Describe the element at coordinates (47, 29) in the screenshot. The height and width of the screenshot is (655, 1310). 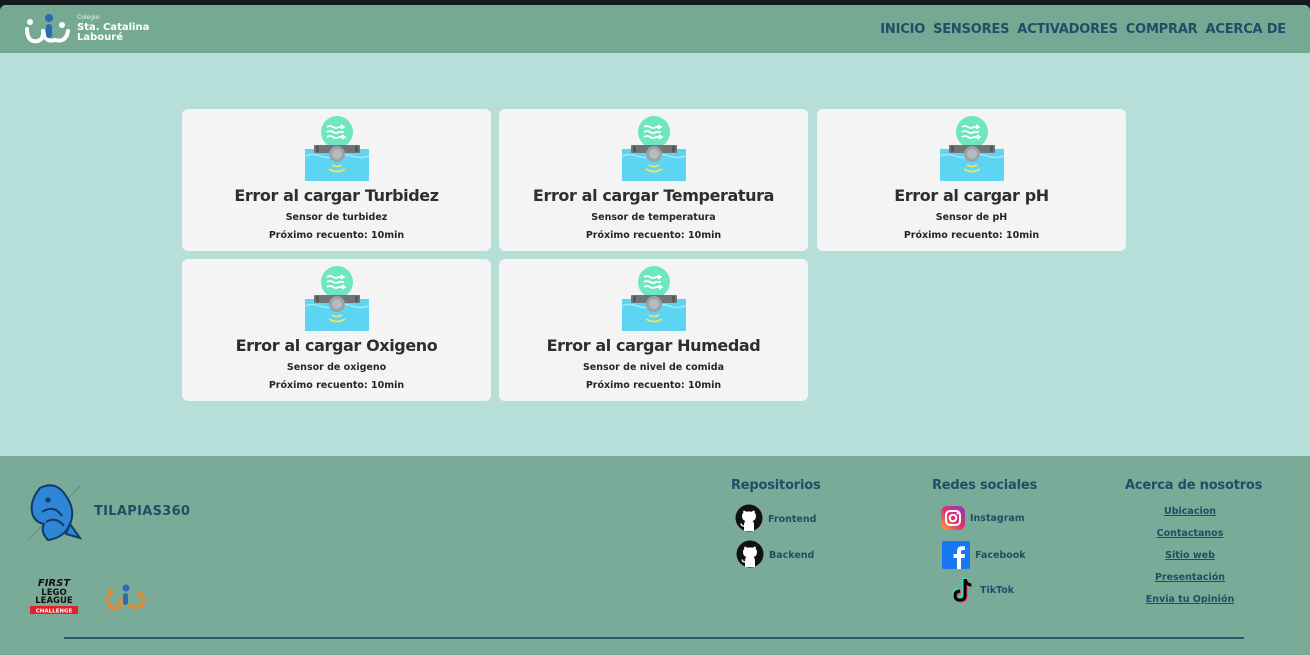
I see `school-logo-icon` at that location.